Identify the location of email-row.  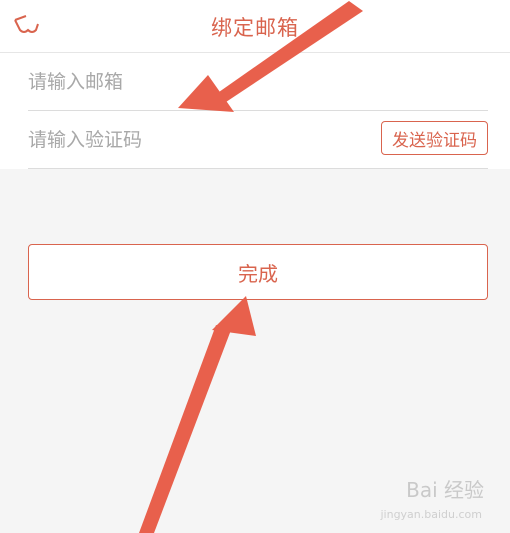
(258, 82).